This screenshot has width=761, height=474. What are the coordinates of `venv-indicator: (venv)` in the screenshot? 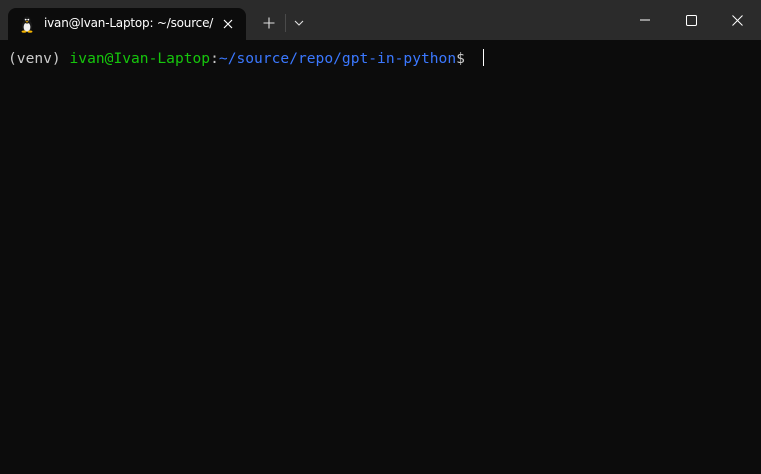 It's located at (39, 58).